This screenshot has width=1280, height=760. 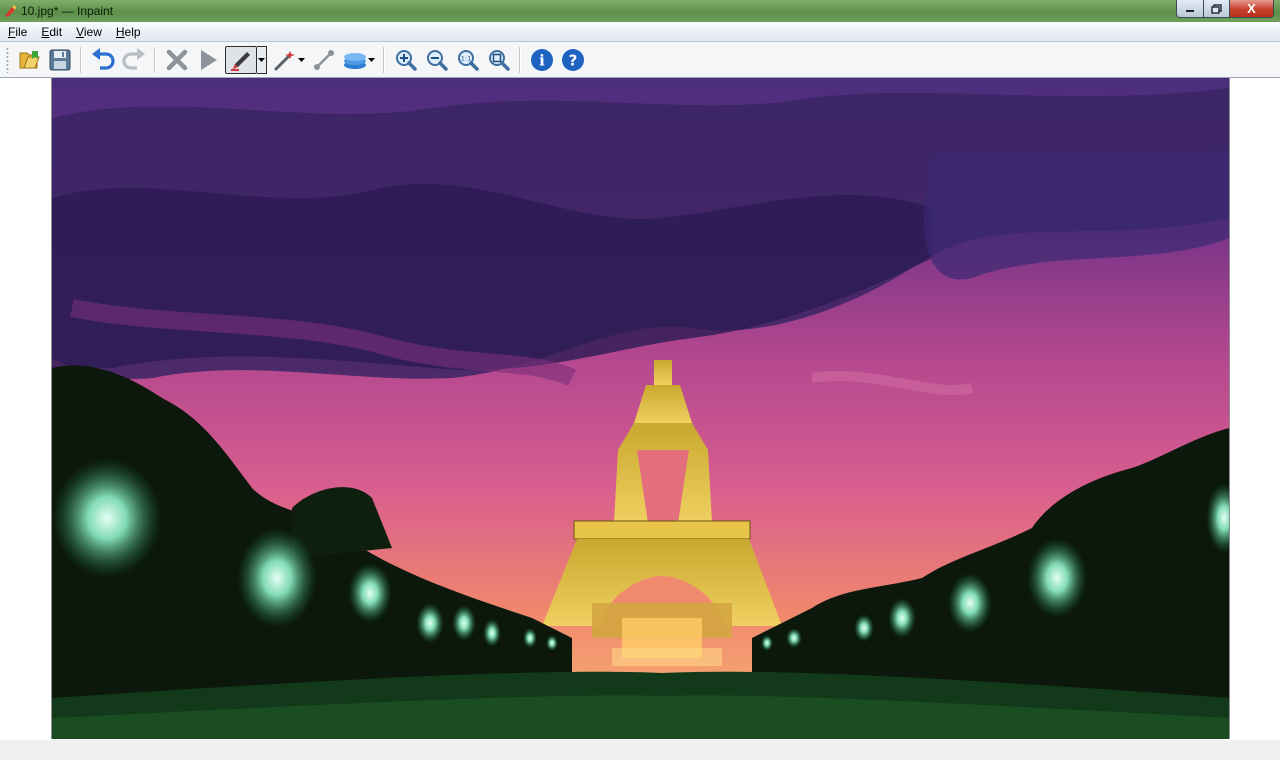 I want to click on zoom-1to1-label: 1:1, so click(x=465, y=58).